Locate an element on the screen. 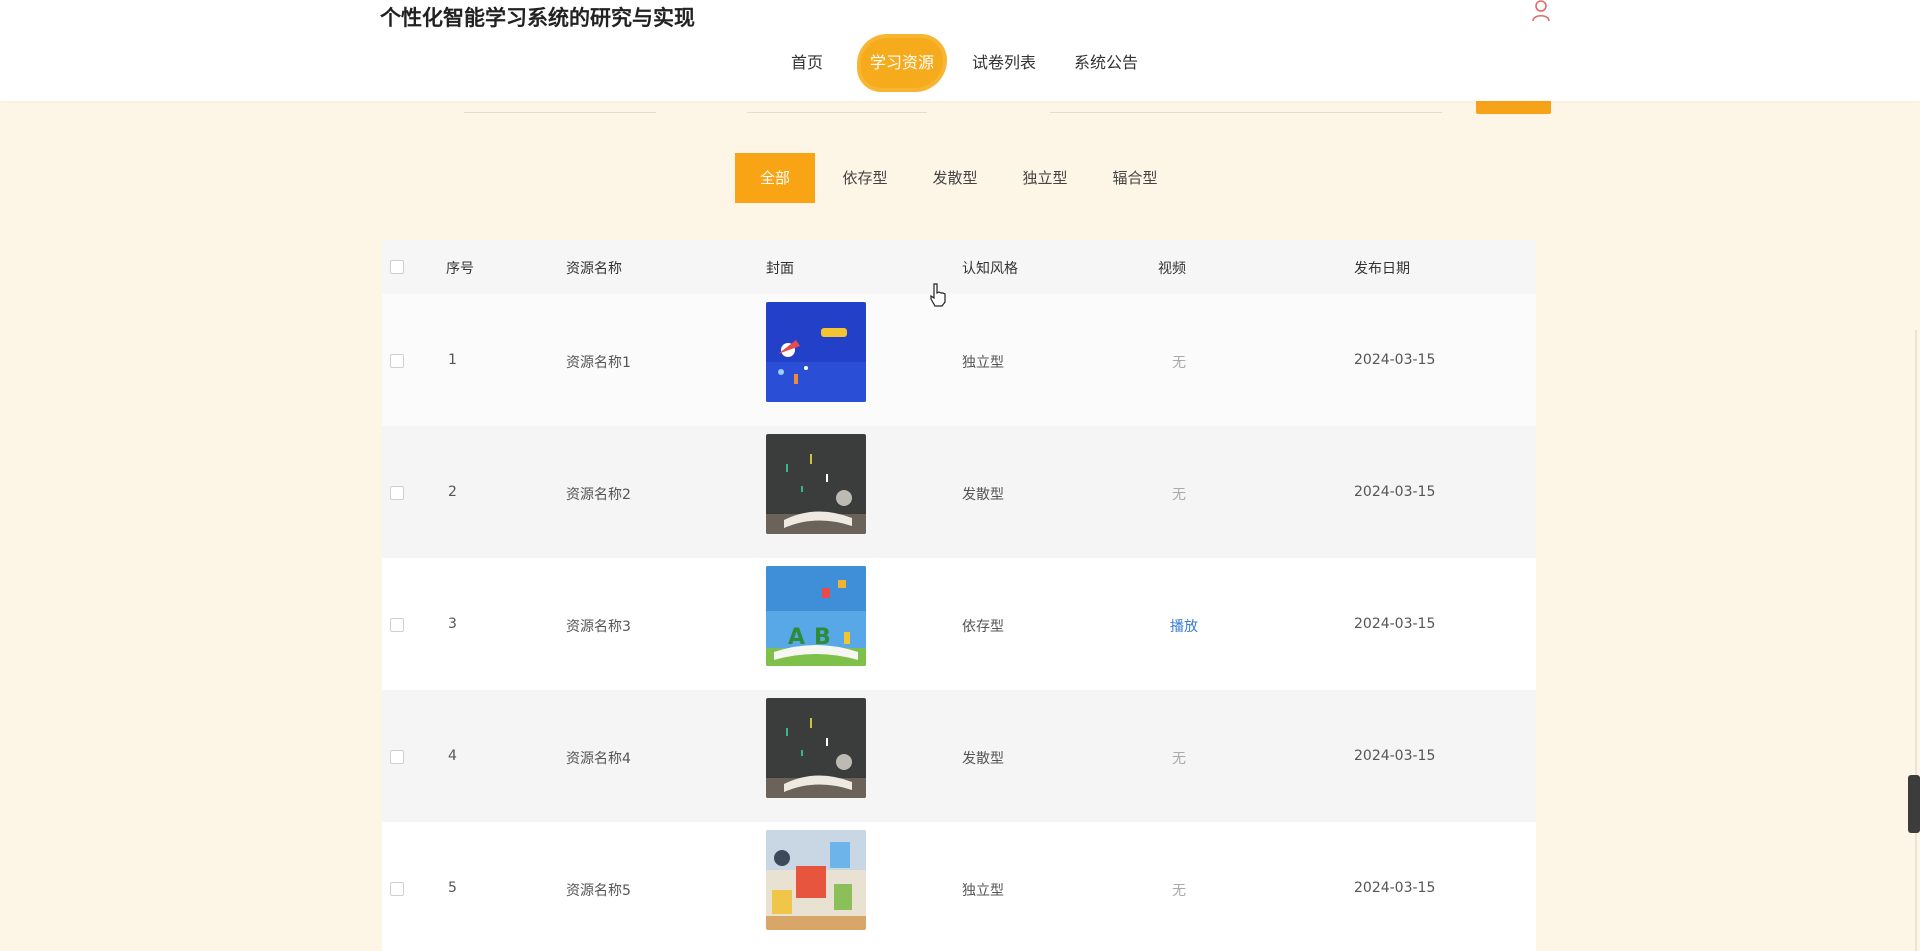 The image size is (1920, 951). video-play-link: 播放 is located at coordinates (1184, 626).